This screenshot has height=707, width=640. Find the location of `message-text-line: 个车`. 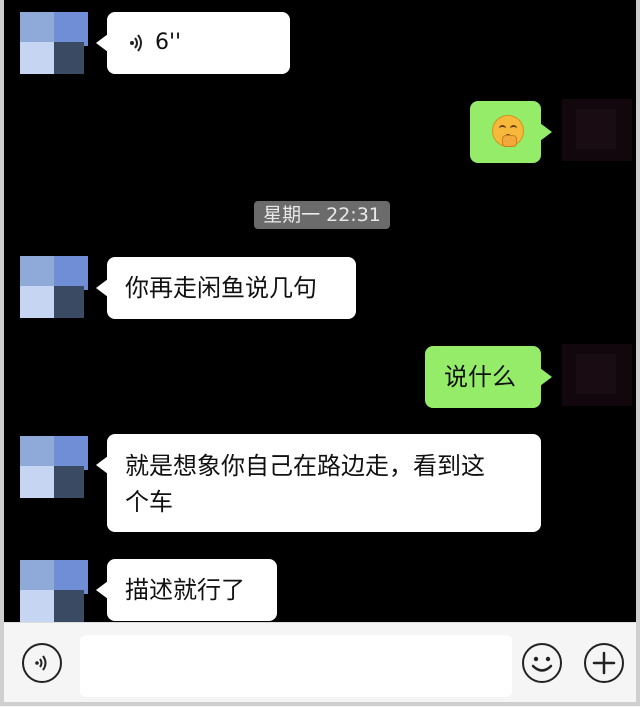

message-text-line: 个车 is located at coordinates (149, 502).